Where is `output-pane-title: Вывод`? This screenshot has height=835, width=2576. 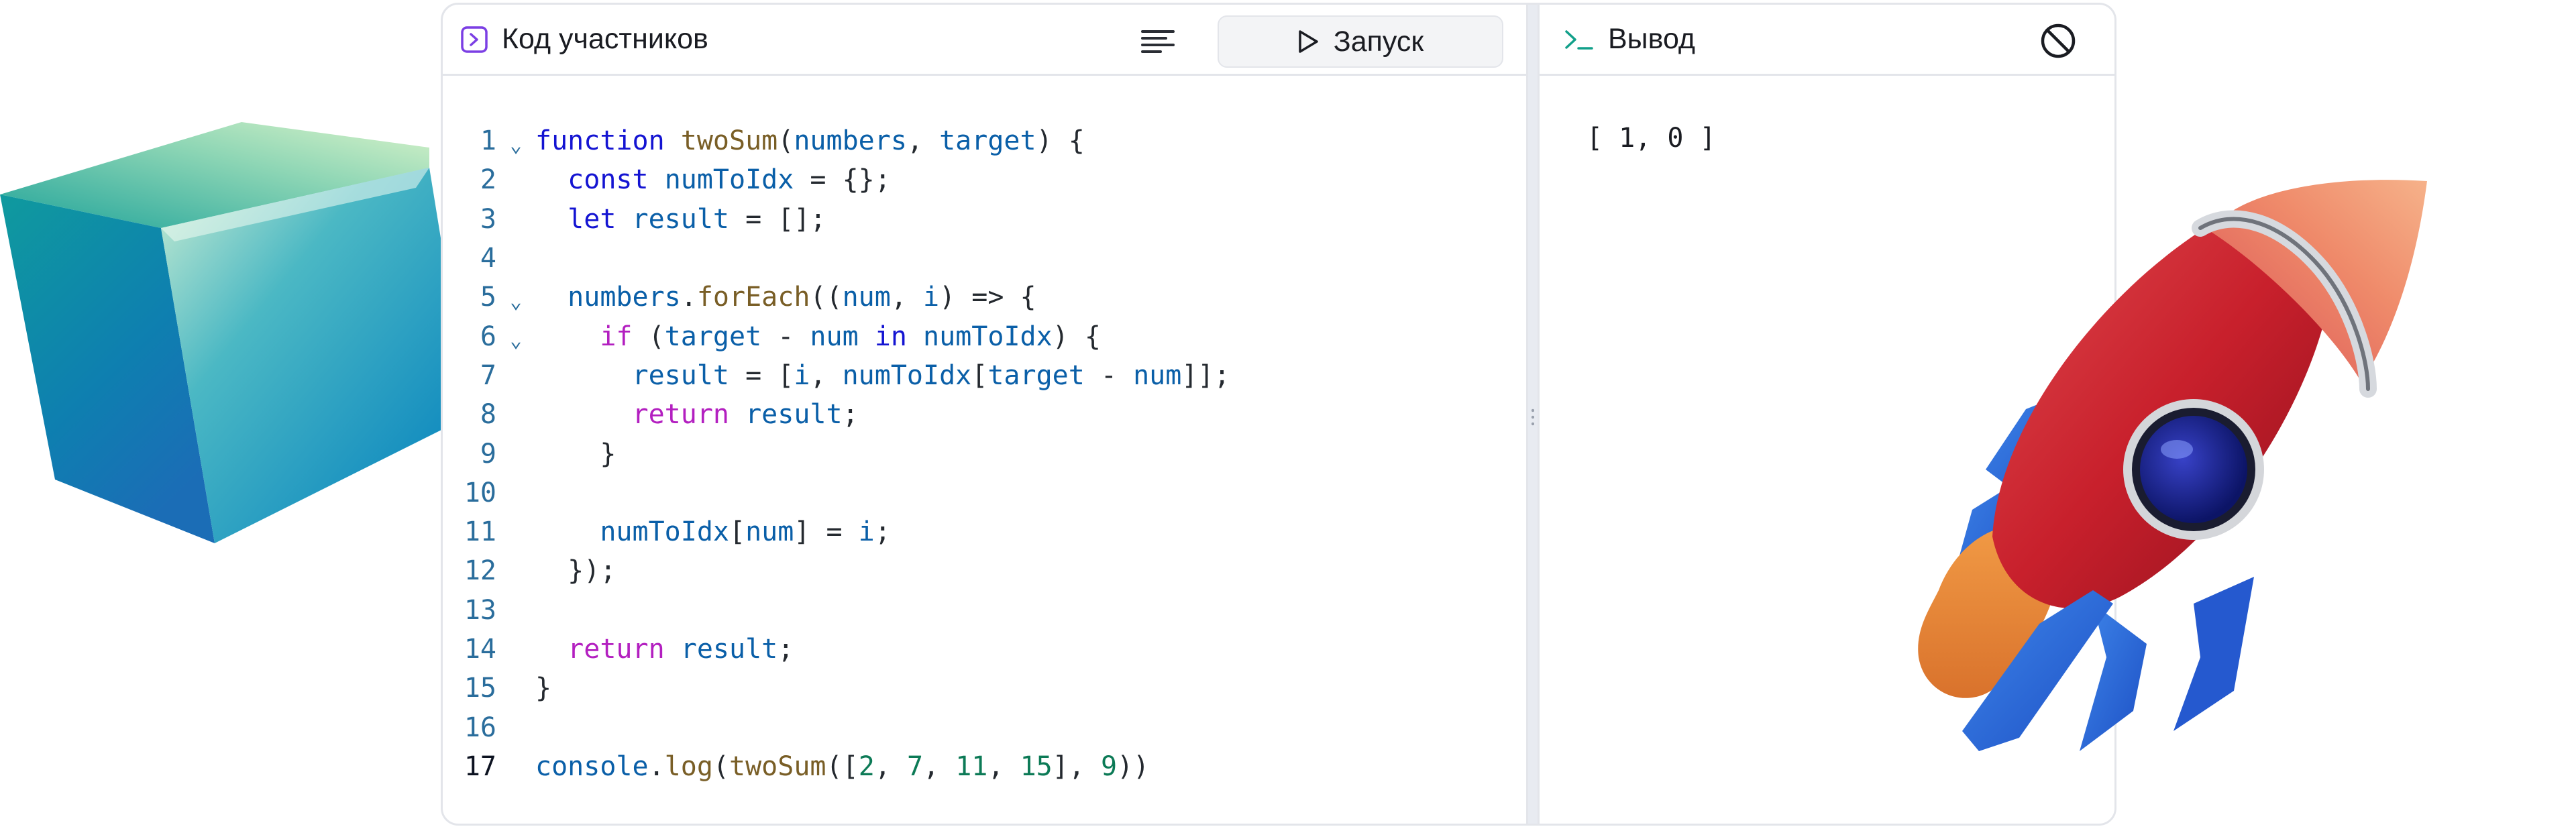 output-pane-title: Вывод is located at coordinates (1652, 39).